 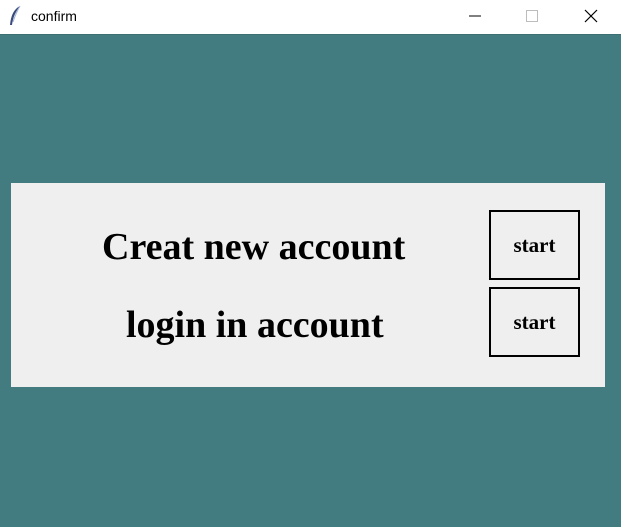 What do you see at coordinates (254, 247) in the screenshot?
I see `create-account-label: Creat new account` at bounding box center [254, 247].